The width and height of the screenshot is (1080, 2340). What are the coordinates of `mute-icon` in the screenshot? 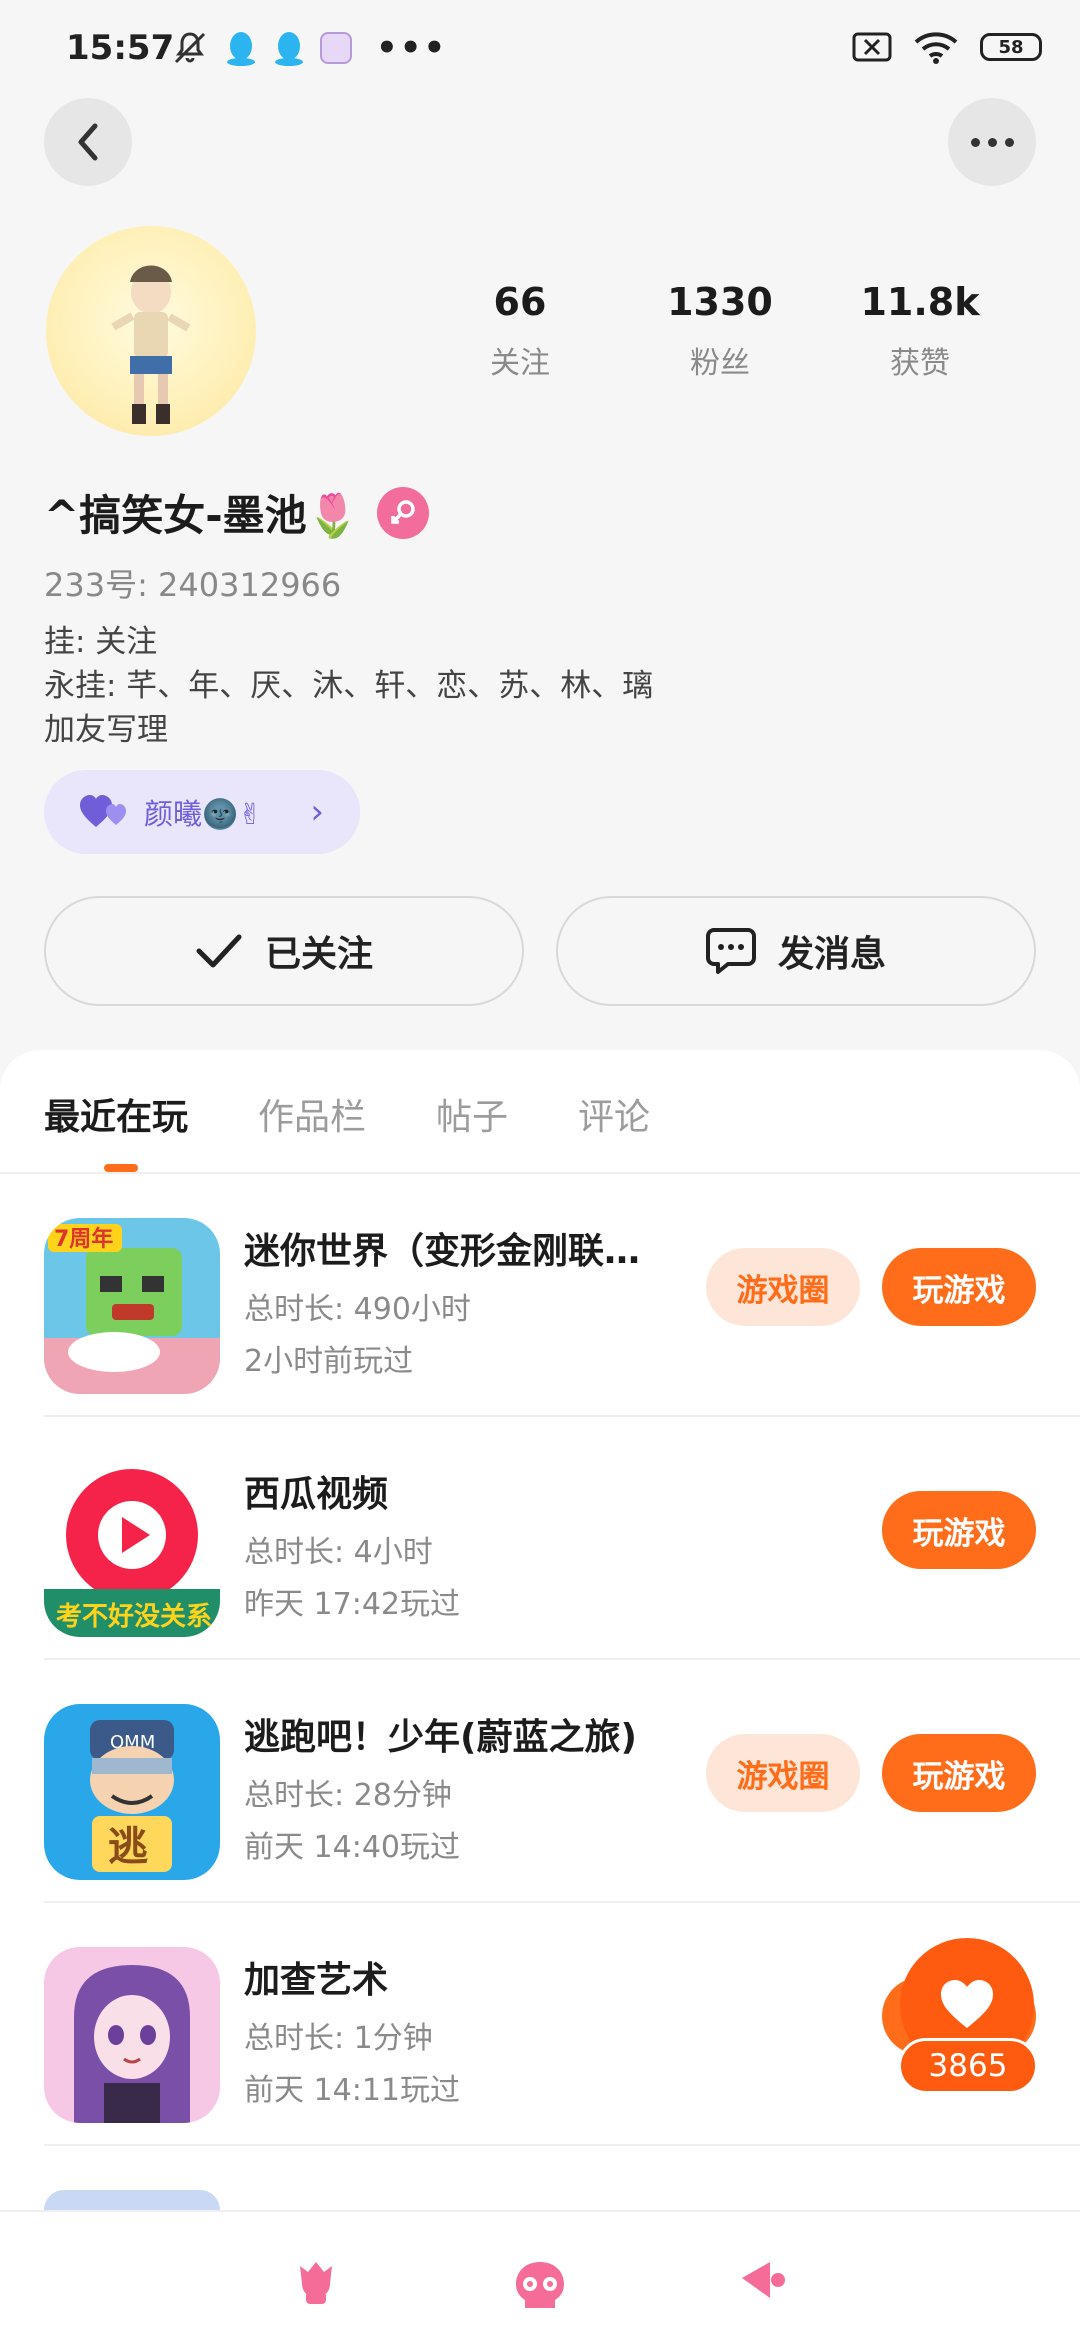 It's located at (190, 48).